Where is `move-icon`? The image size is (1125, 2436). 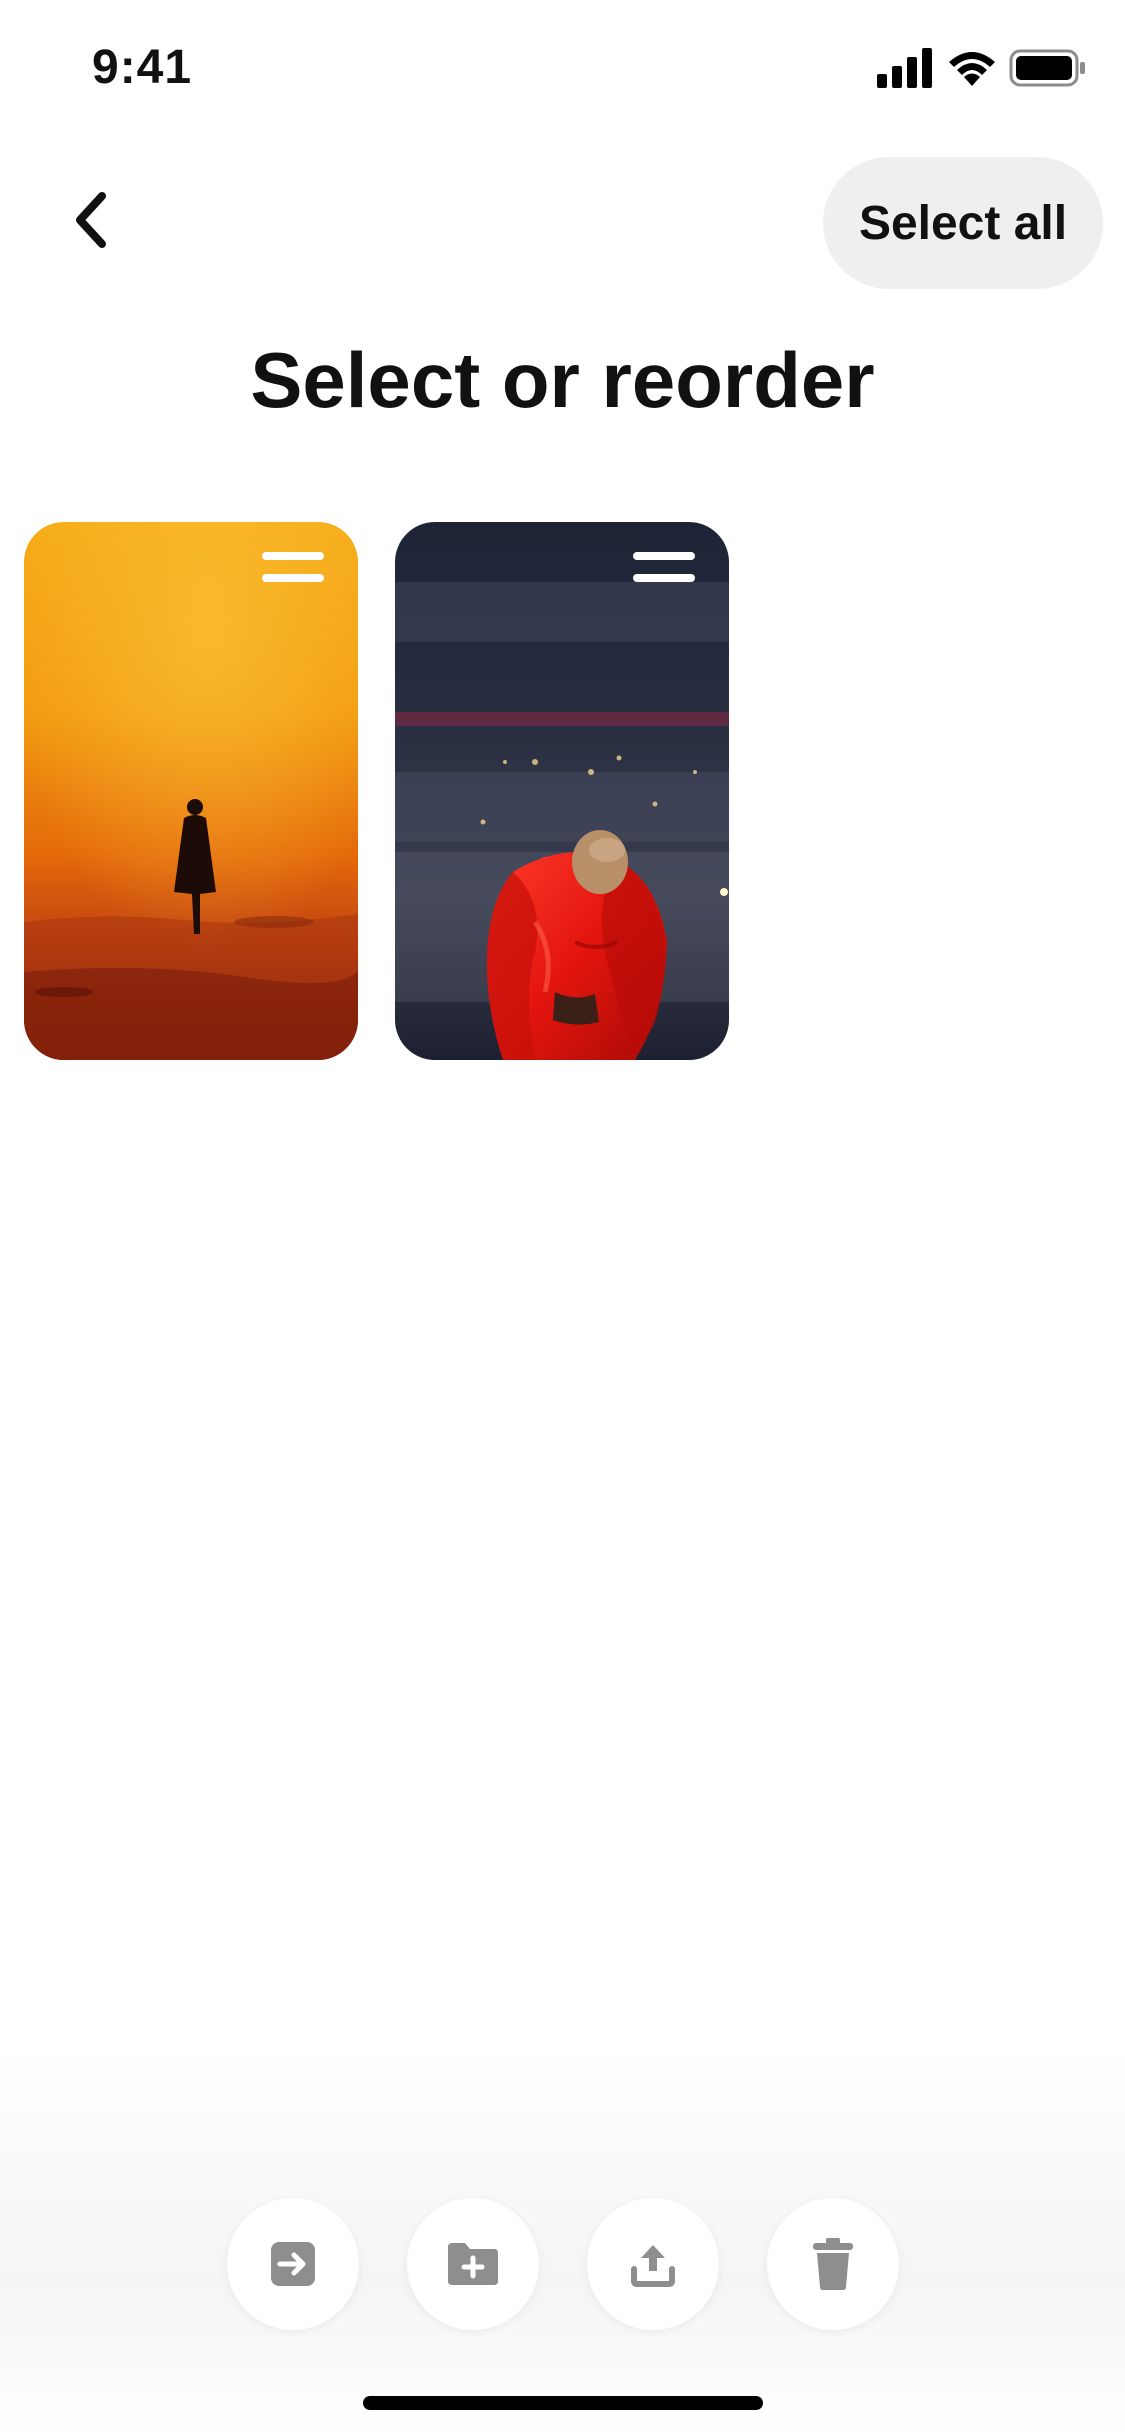
move-icon is located at coordinates (293, 2264).